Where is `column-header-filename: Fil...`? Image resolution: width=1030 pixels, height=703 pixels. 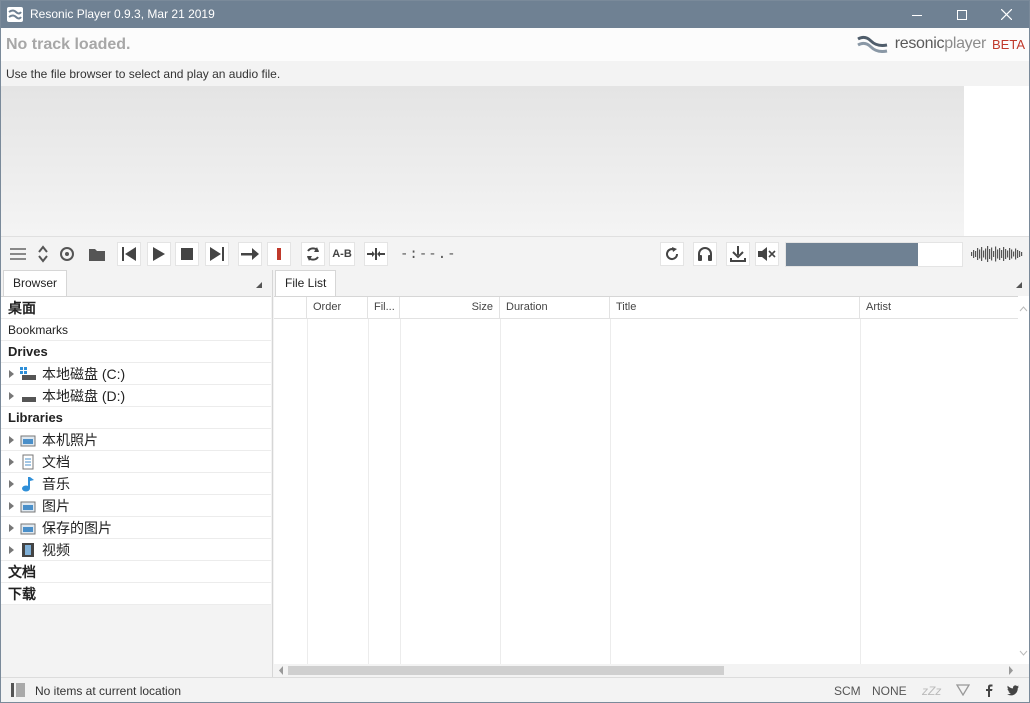 column-header-filename: Fil... is located at coordinates (384, 308).